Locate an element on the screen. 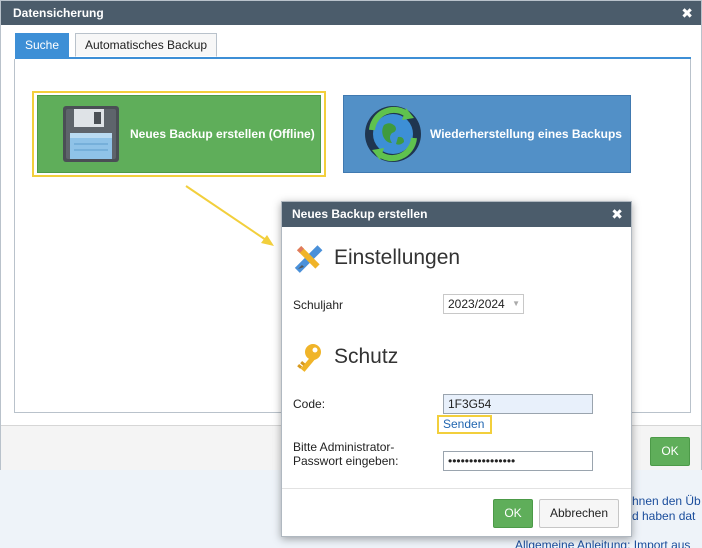 The width and height of the screenshot is (702, 548). protection-heading-text: Schutz is located at coordinates (366, 356).